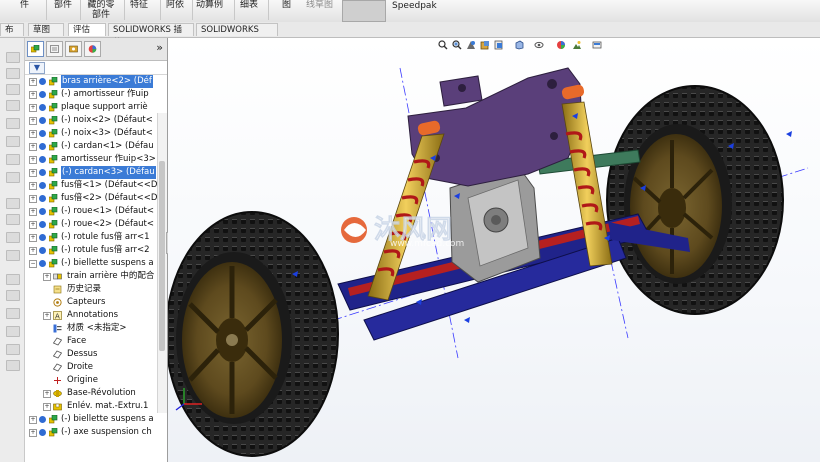 This screenshot has height=462, width=820. Describe the element at coordinates (159, 47) in the screenshot. I see `panel-more-button: »` at that location.